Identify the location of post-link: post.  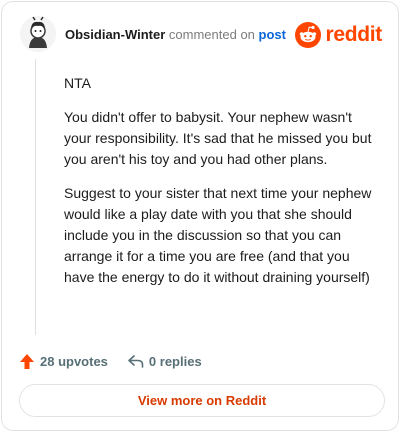
(272, 34).